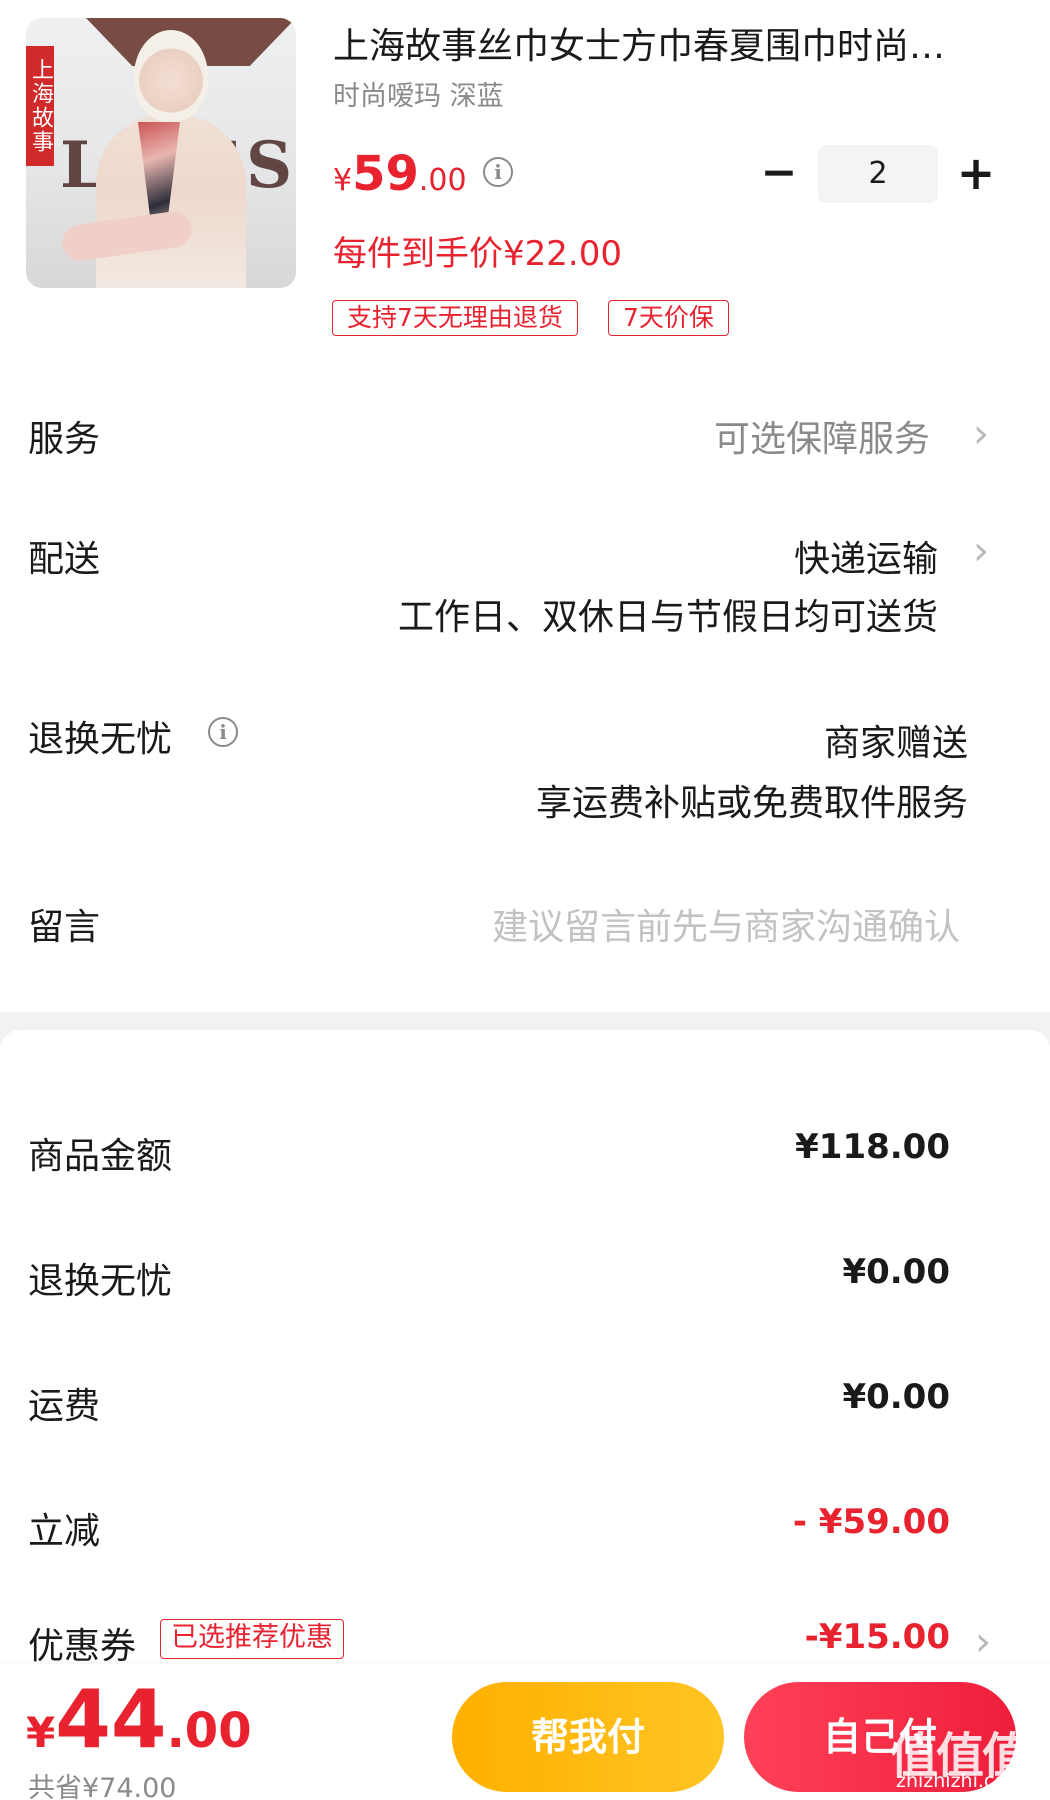 The width and height of the screenshot is (1050, 1800). What do you see at coordinates (871, 1522) in the screenshot?
I see `discount-value: - ¥59.00` at bounding box center [871, 1522].